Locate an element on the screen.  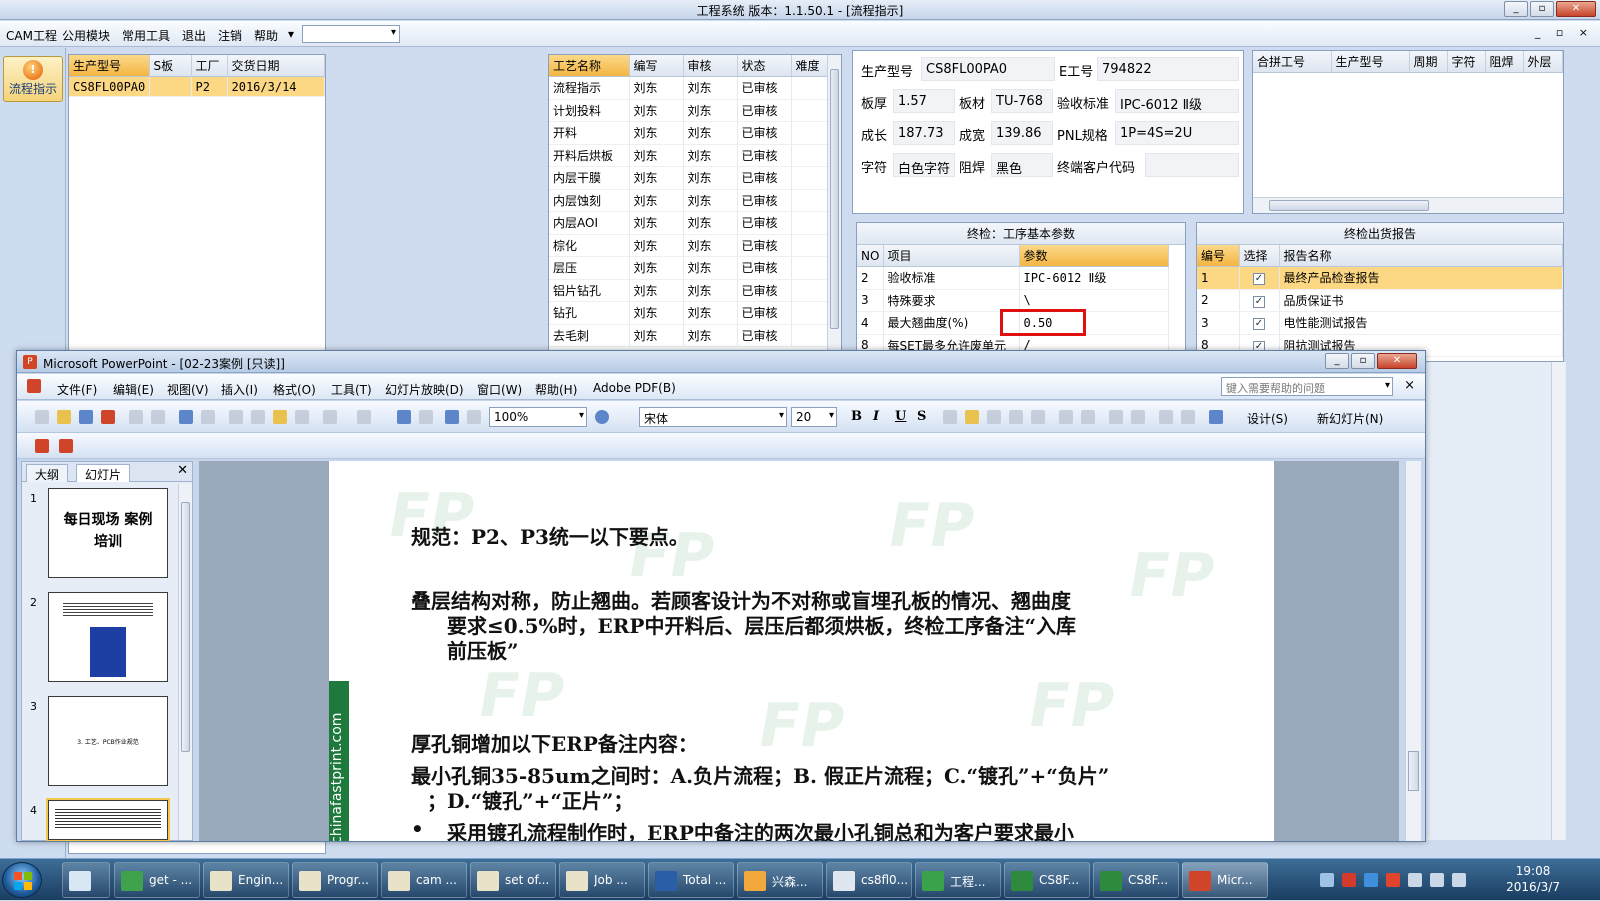
table-row: 3 ✓ 电性能测试报告 is located at coordinates (1380, 323).